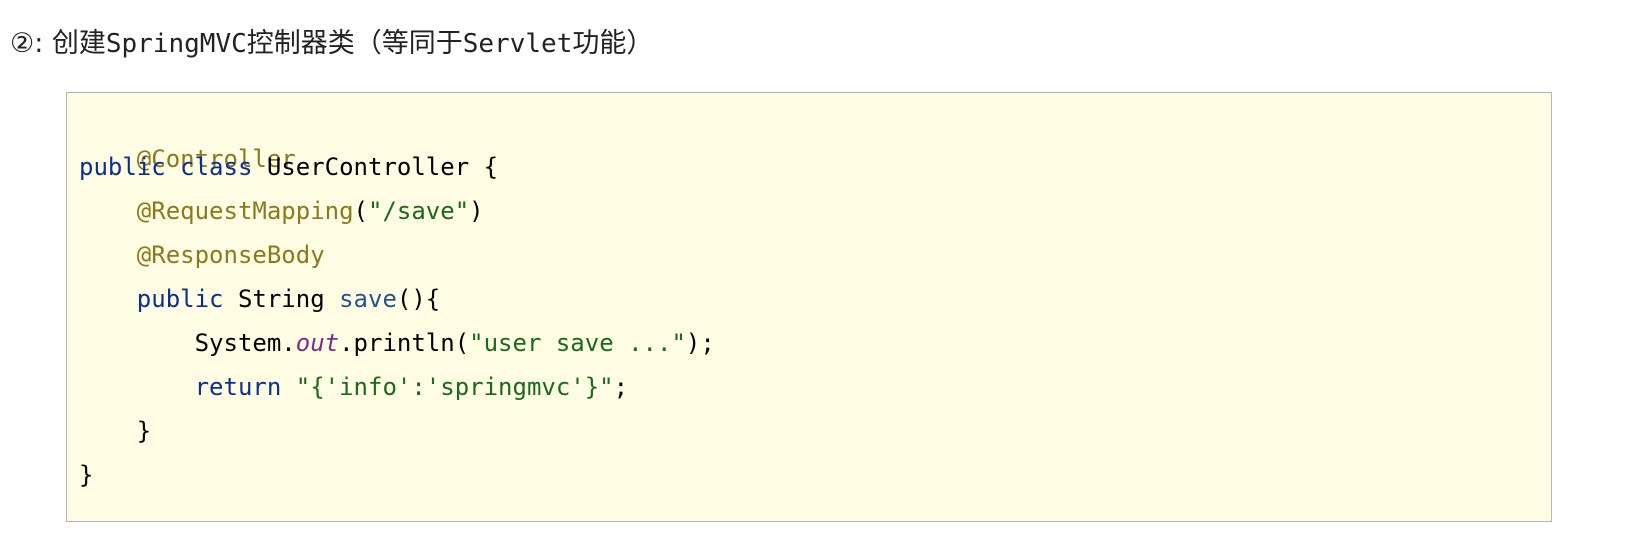  Describe the element at coordinates (187, 139) in the screenshot. I see `code-line-1: @Controller` at that location.